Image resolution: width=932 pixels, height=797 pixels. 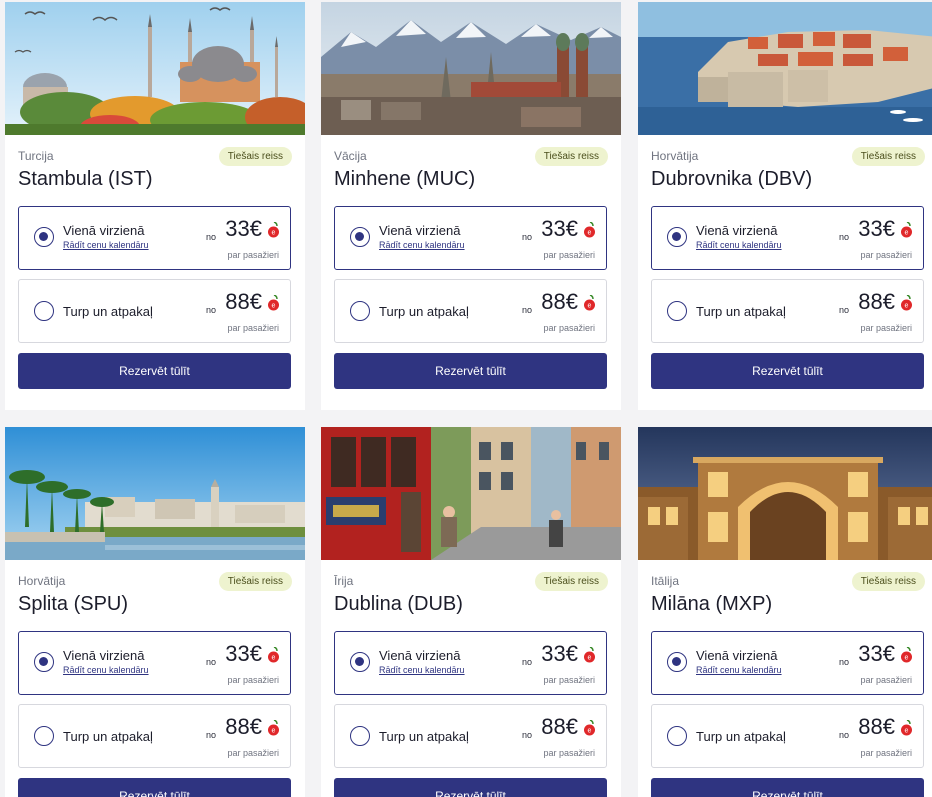 I want to click on destination-country: Vācija, so click(x=350, y=156).